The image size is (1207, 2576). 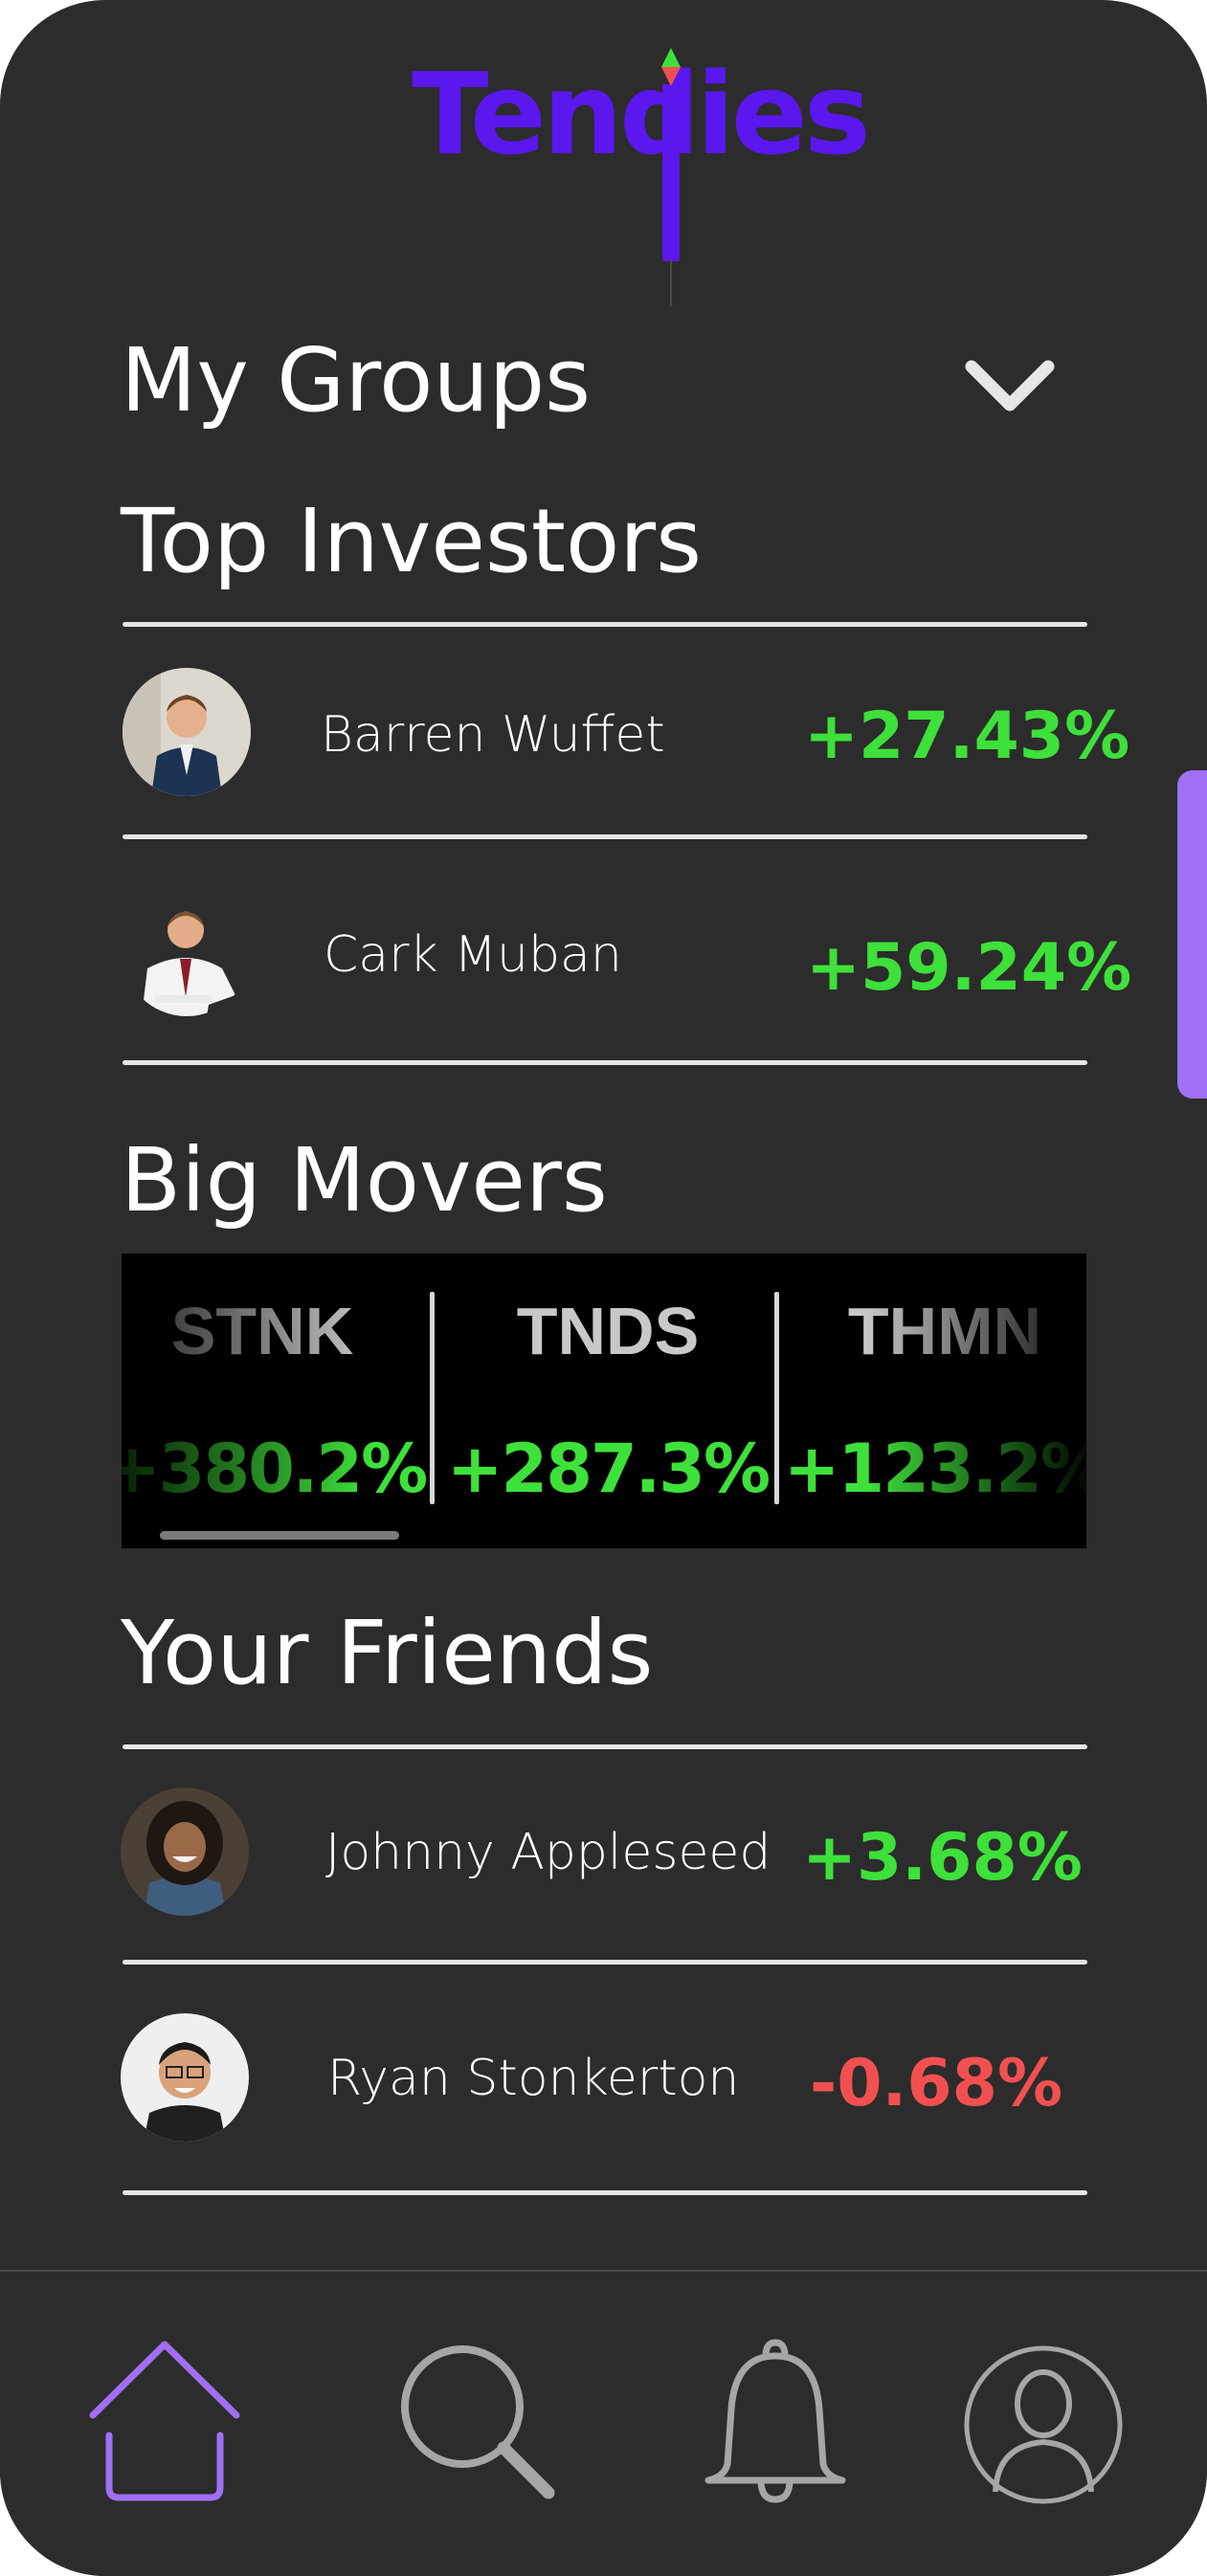 What do you see at coordinates (1010, 385) in the screenshot?
I see `chevron-down-icon` at bounding box center [1010, 385].